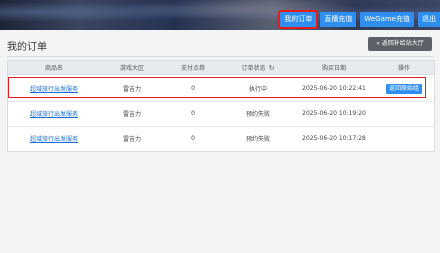  What do you see at coordinates (338, 19) in the screenshot?
I see `live-recharge-button: 直播充值` at bounding box center [338, 19].